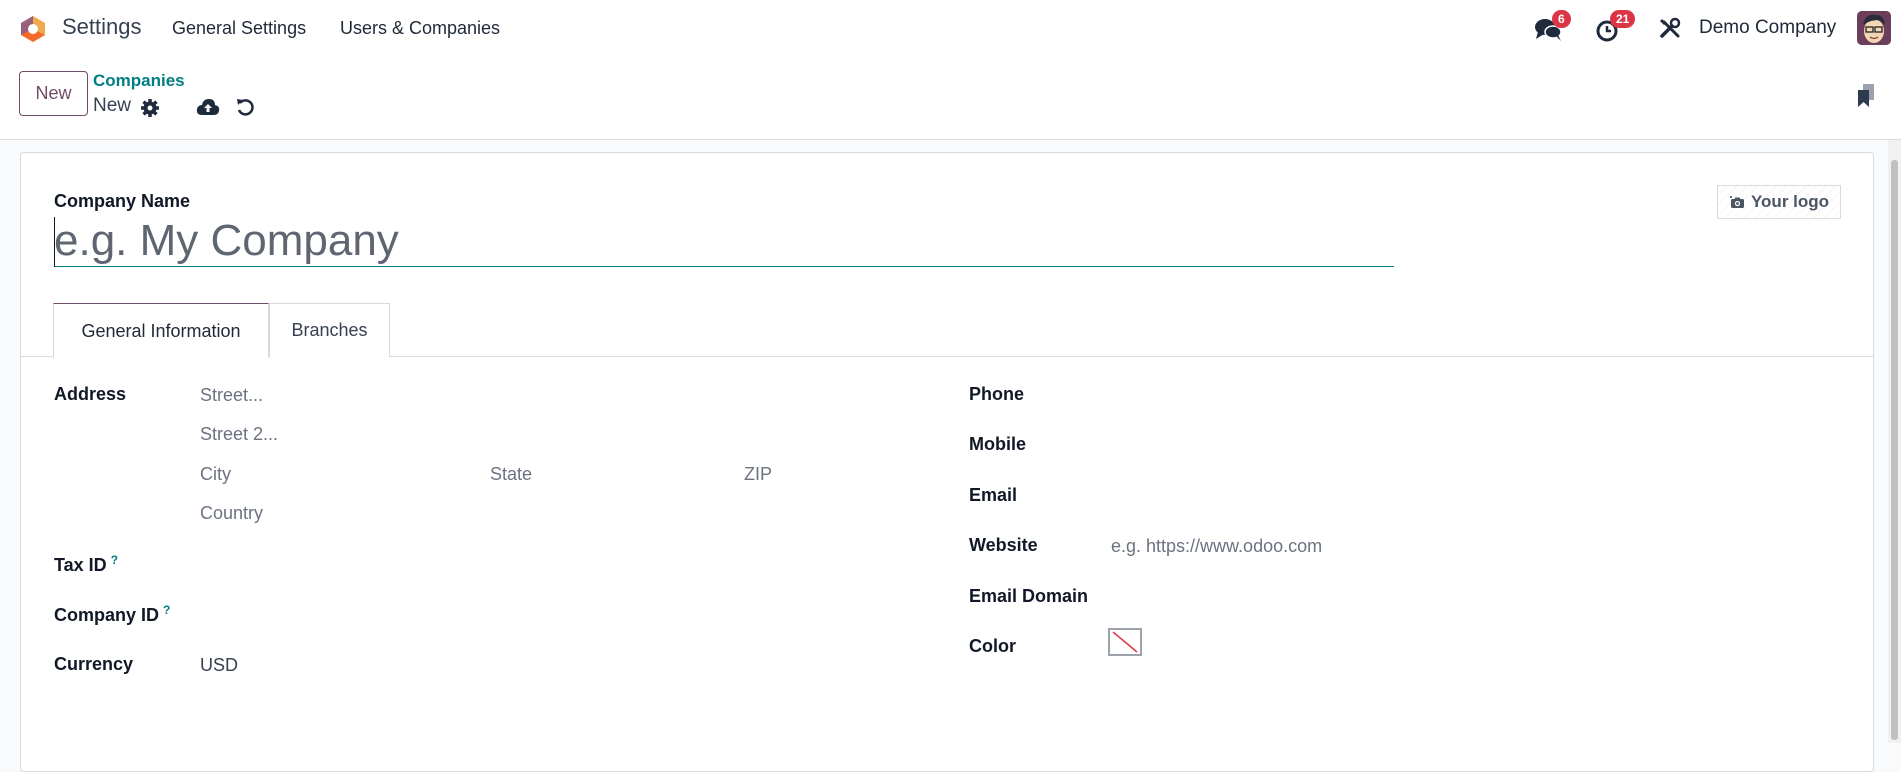 The height and width of the screenshot is (772, 1901). Describe the element at coordinates (1894, 450) in the screenshot. I see `scrollbar-thumb` at that location.